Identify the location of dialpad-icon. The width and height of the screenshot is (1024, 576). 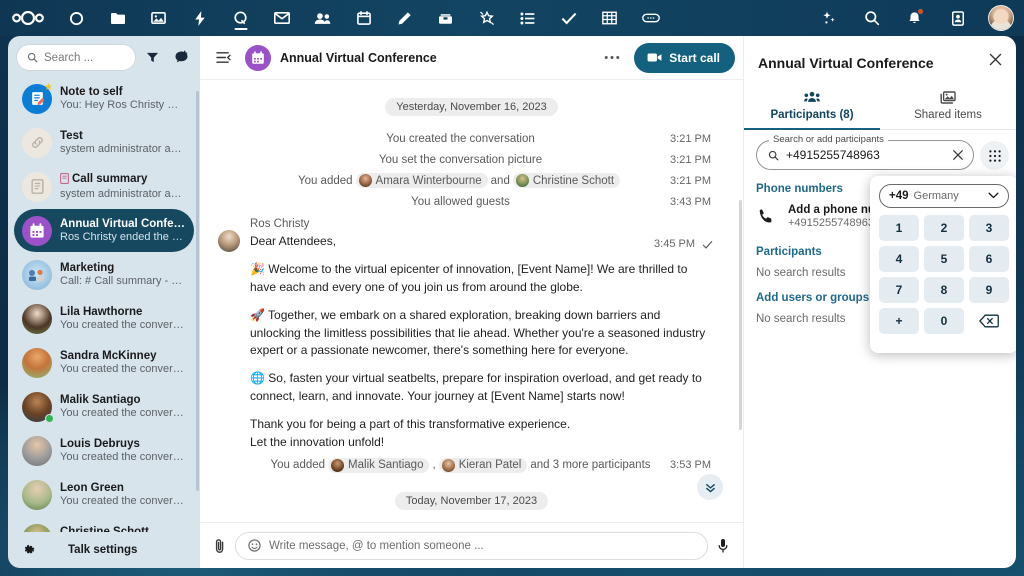
(994, 155).